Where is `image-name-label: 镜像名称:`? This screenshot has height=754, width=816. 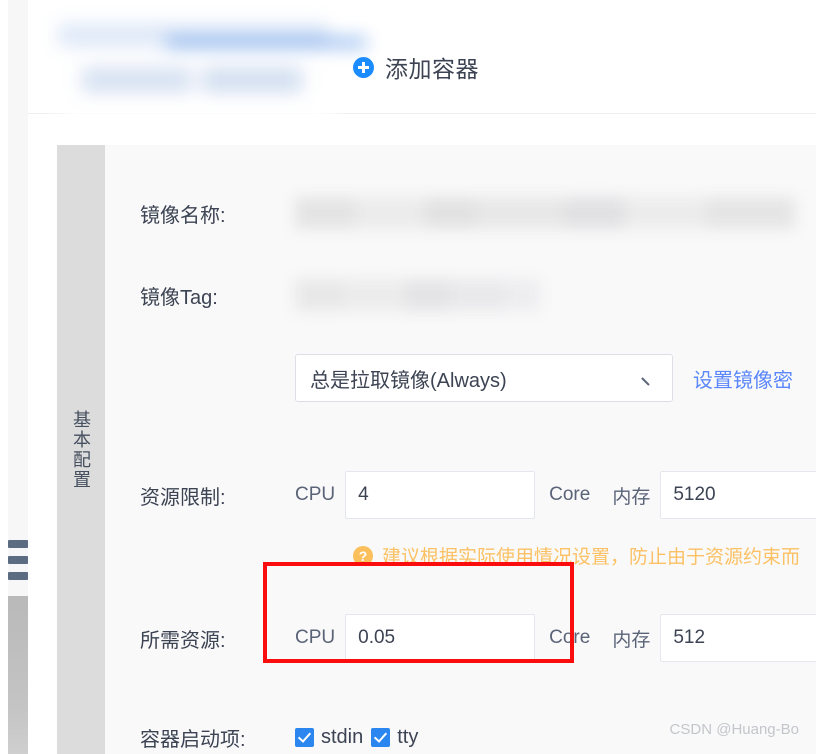
image-name-label: 镜像名称: is located at coordinates (183, 215).